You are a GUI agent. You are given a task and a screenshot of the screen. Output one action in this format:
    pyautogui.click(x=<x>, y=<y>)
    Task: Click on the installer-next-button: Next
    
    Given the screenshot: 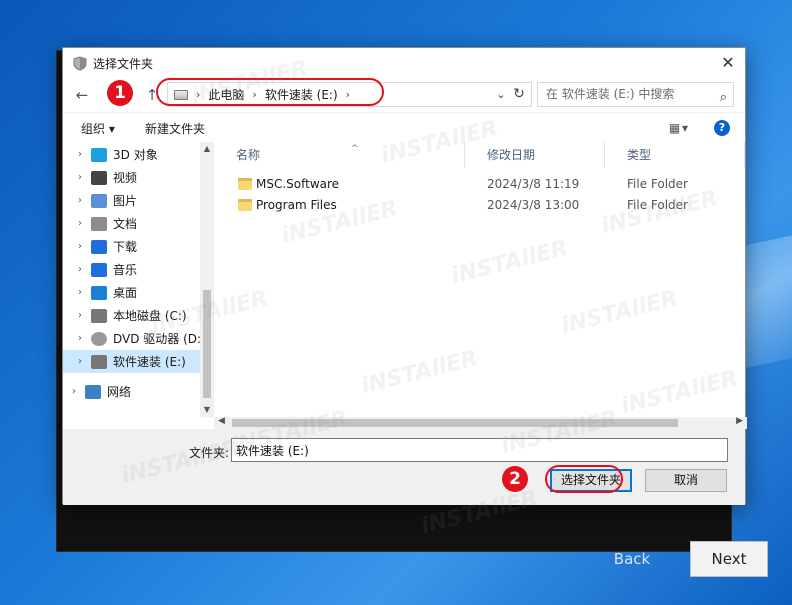 What is the action you would take?
    pyautogui.click(x=729, y=559)
    